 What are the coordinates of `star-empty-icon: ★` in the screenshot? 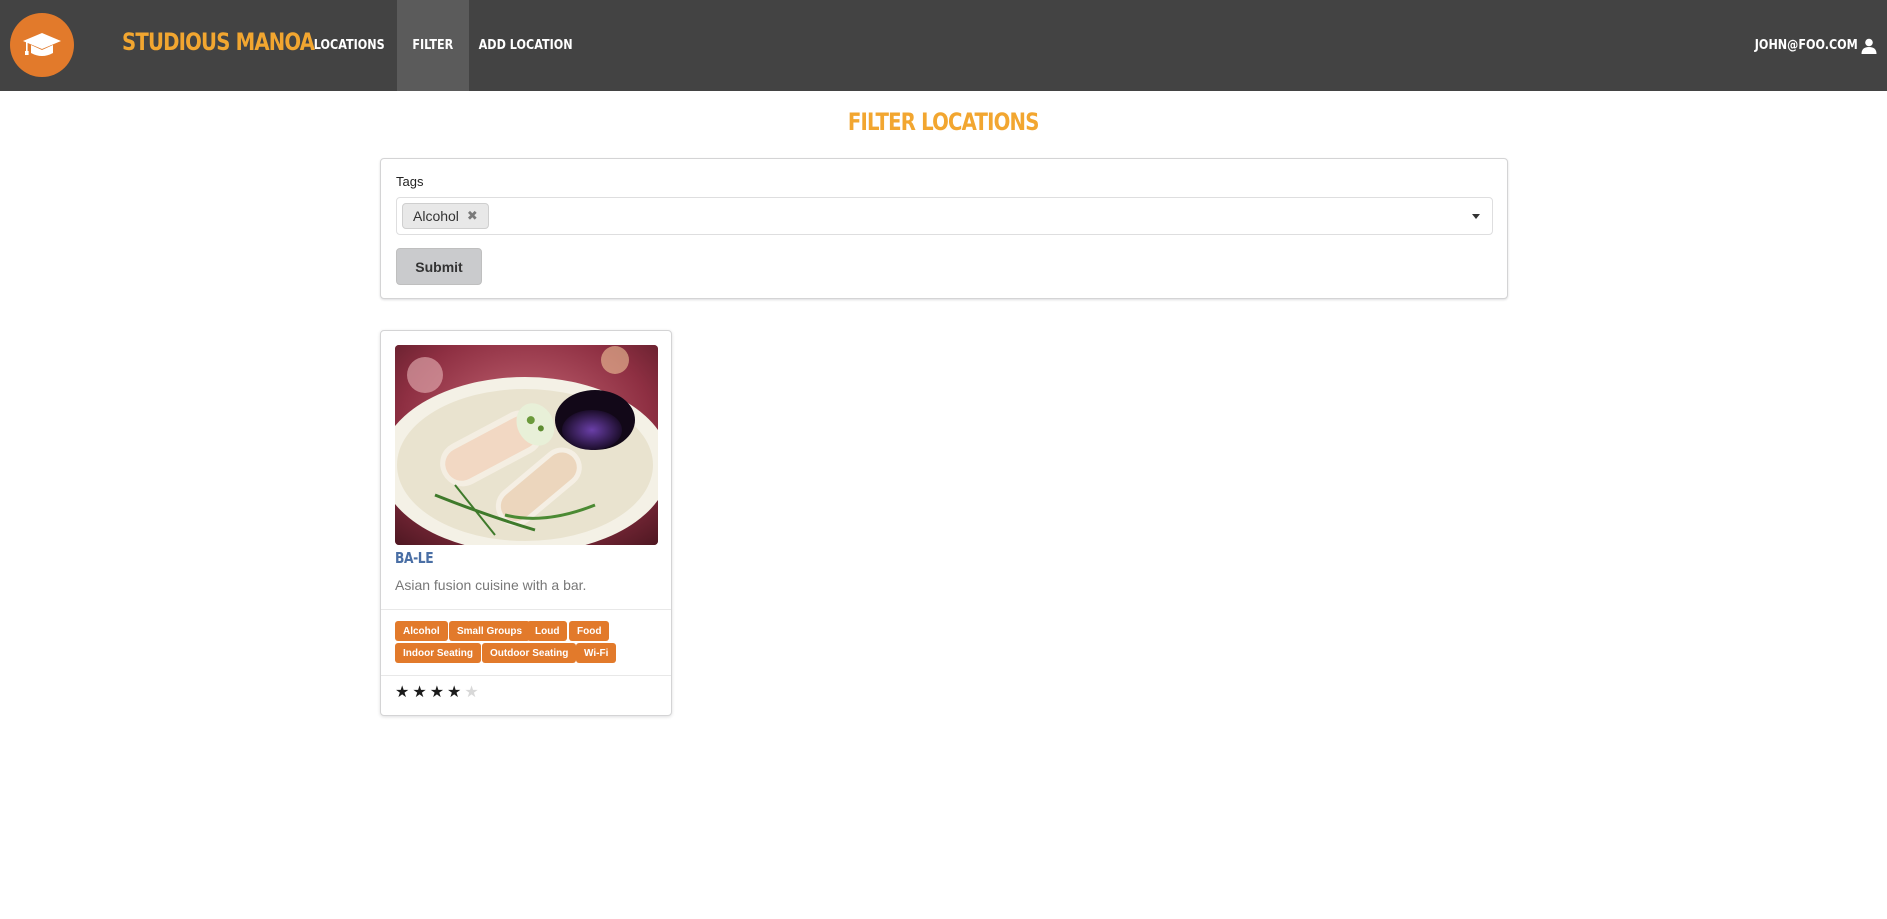 It's located at (471, 693).